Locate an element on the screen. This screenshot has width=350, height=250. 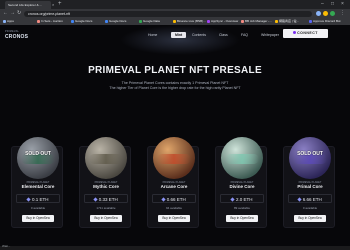
bookmark-item: Google Data is located at coordinates (149, 21).